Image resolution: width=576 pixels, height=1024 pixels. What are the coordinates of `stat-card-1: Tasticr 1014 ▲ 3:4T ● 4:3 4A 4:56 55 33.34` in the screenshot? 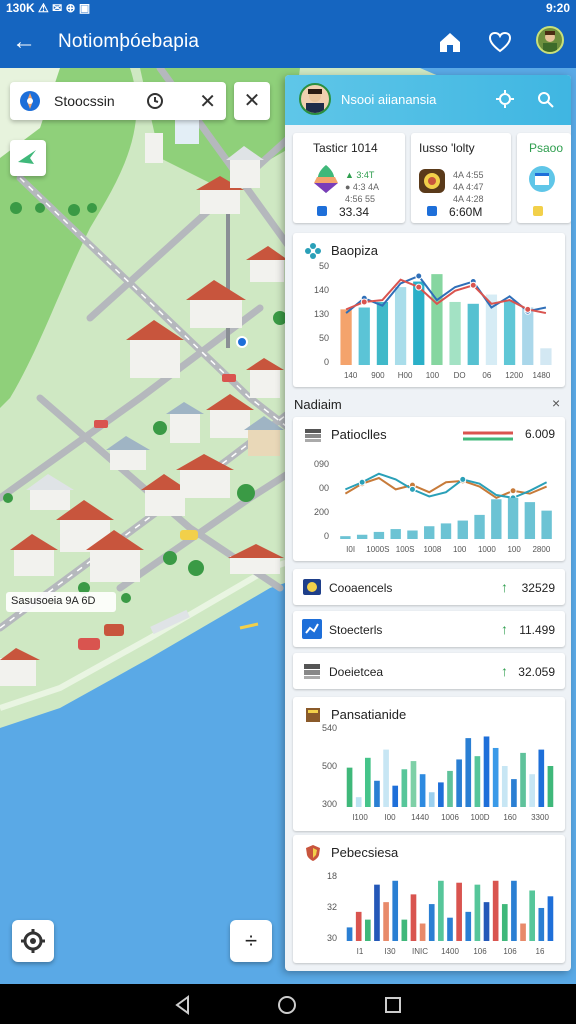 It's located at (349, 178).